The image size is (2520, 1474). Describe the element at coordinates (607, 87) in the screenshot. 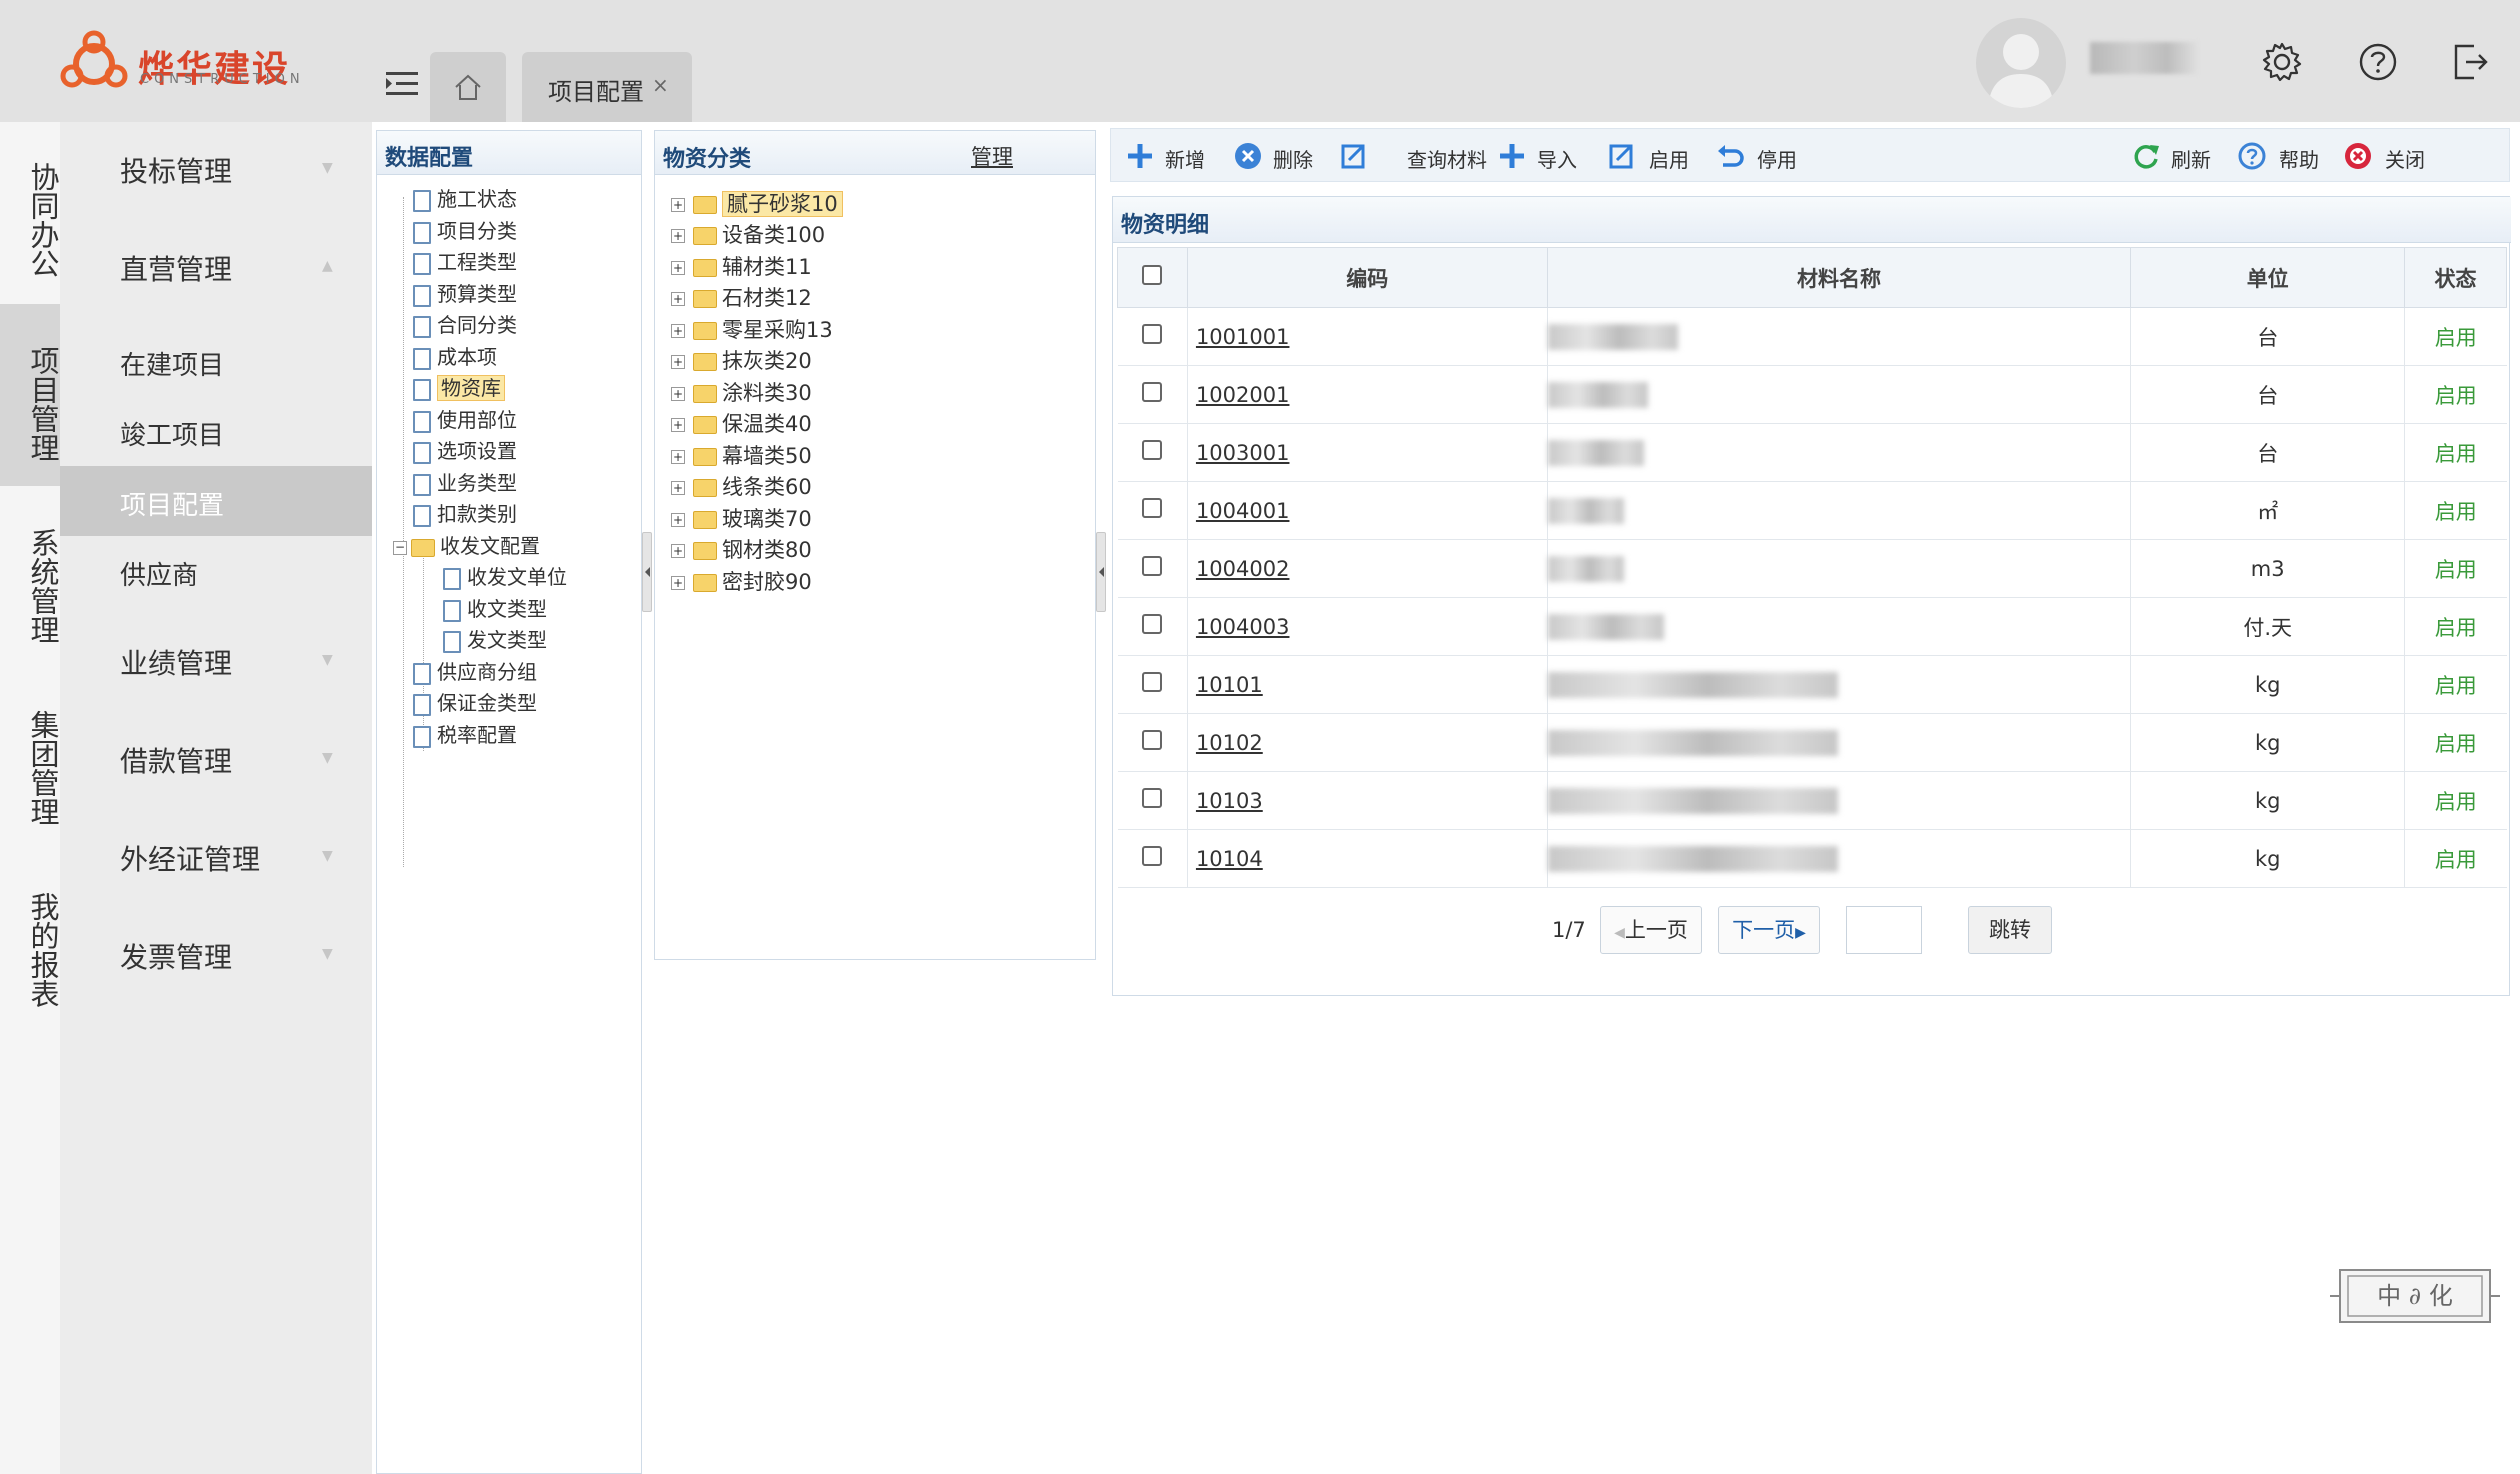

I see `tab-project-config: 项目配置 ×` at that location.